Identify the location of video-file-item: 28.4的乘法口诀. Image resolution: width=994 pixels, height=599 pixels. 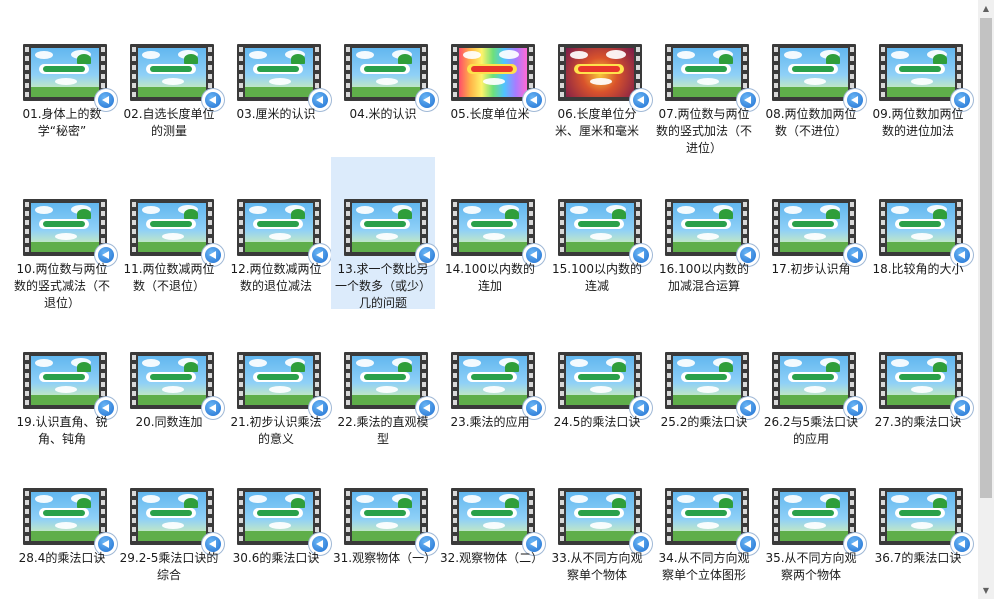
(63, 522).